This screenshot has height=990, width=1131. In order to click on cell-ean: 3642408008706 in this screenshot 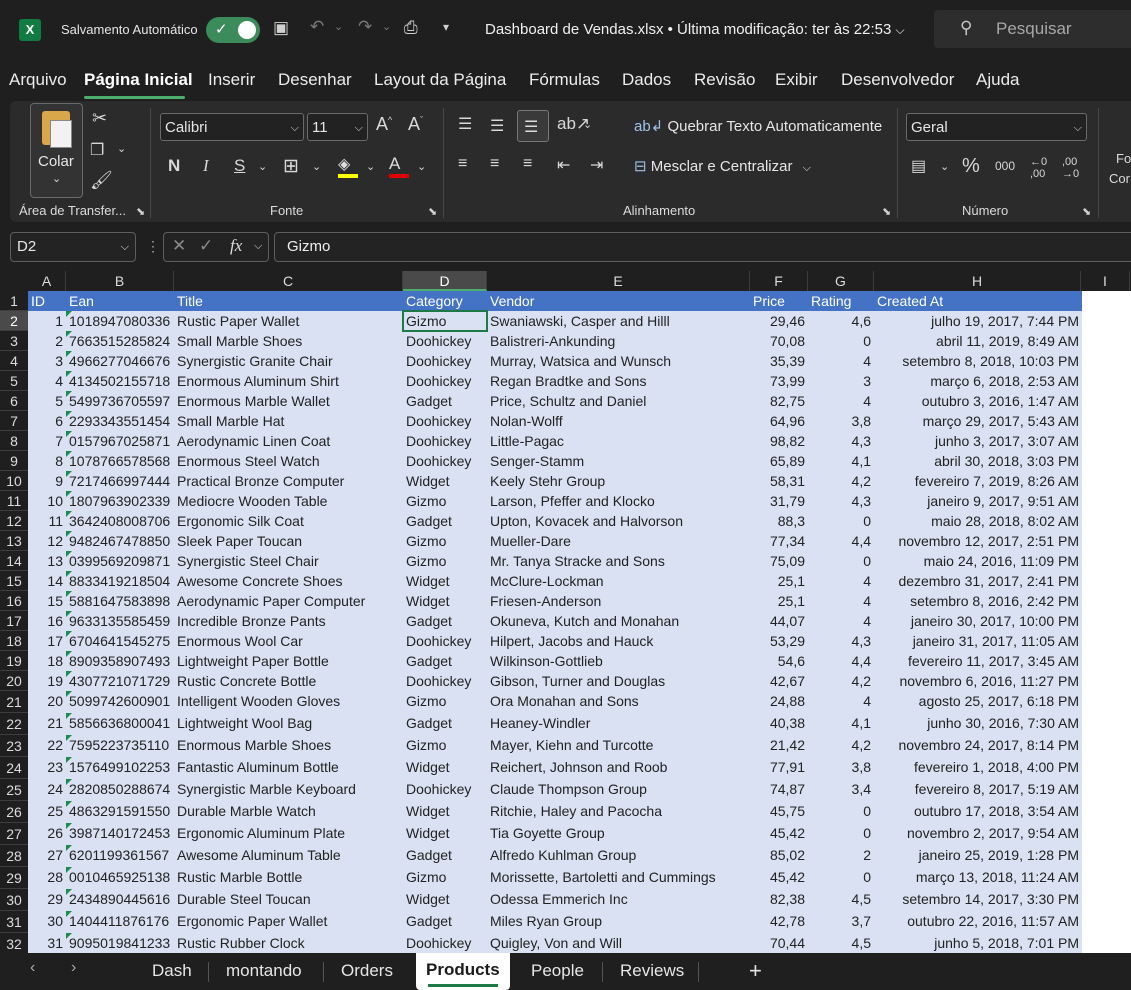, I will do `click(120, 521)`.